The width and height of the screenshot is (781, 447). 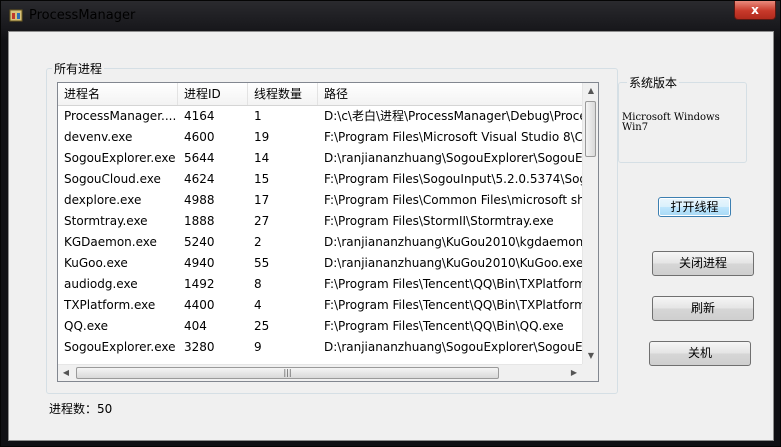 I want to click on cell-name: TXPlatform.exe, so click(x=110, y=305).